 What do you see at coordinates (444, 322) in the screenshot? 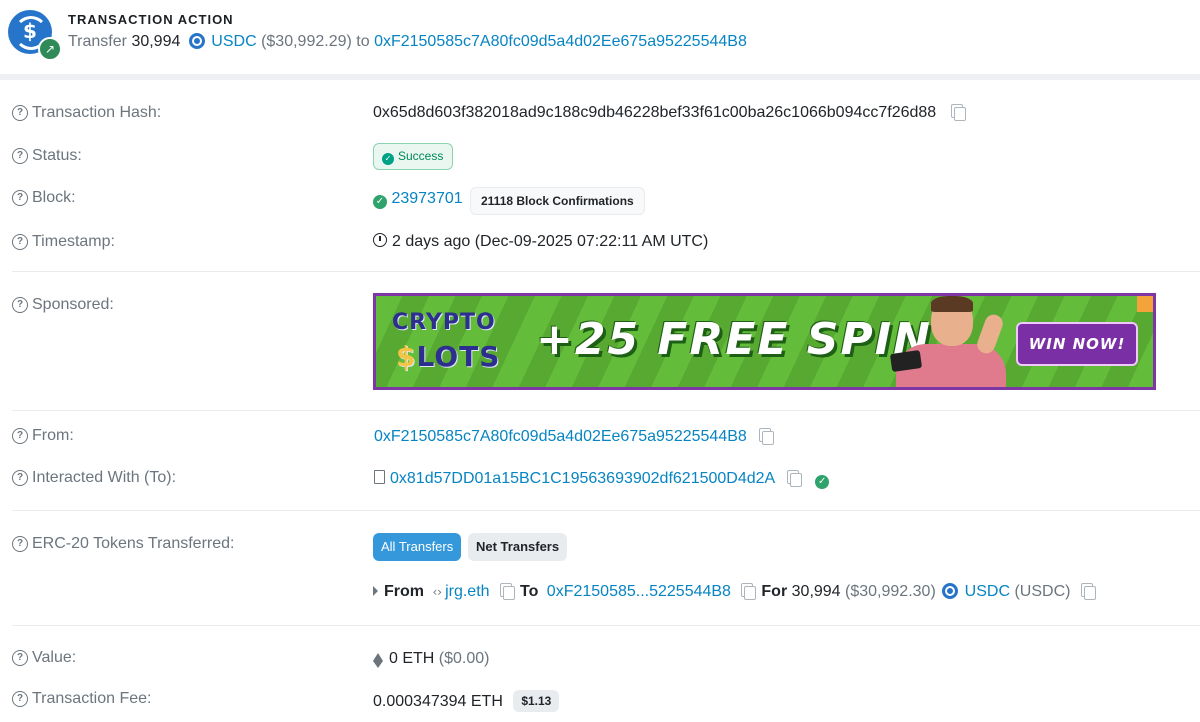
I see `ad-brand-line1: CRYPTO` at bounding box center [444, 322].